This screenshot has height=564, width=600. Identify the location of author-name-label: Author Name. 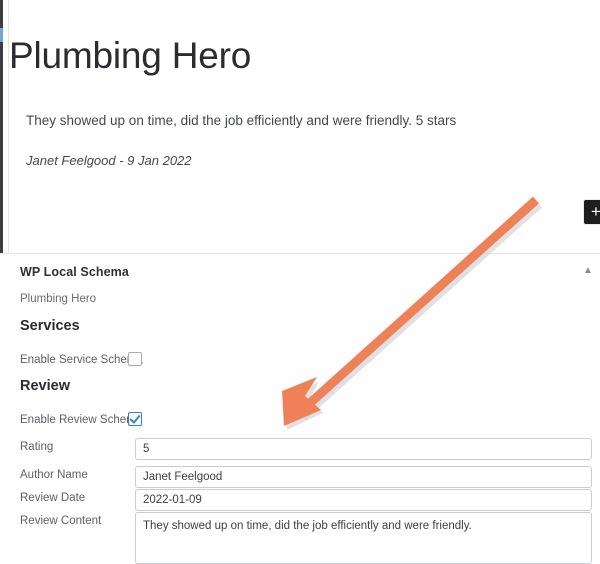
(54, 475).